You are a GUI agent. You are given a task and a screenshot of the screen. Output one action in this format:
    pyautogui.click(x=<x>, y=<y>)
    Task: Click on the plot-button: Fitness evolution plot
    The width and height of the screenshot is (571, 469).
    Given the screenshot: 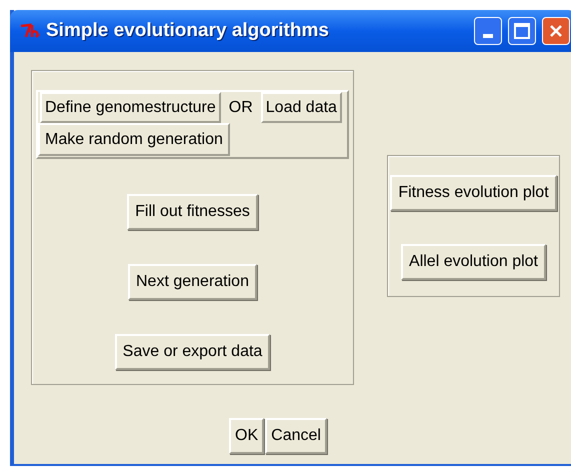 What is the action you would take?
    pyautogui.click(x=473, y=193)
    